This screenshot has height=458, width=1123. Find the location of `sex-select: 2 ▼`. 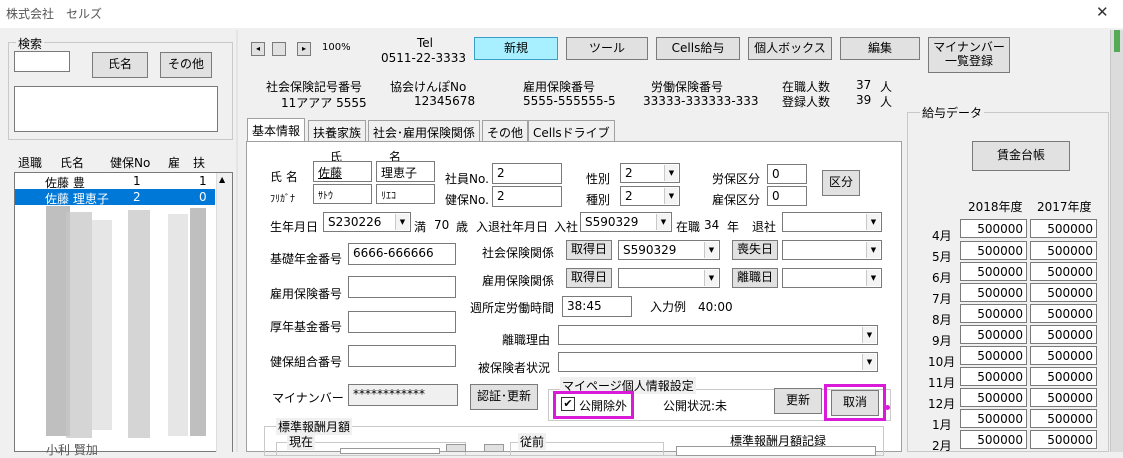

sex-select: 2 ▼ is located at coordinates (650, 173).